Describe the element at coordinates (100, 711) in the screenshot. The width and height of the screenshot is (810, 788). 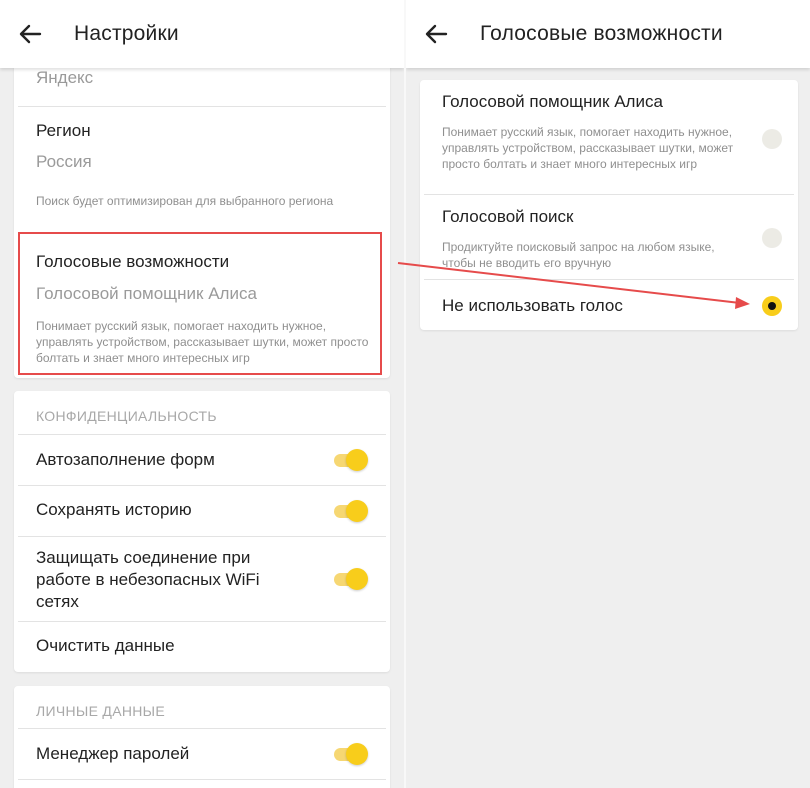
I see `personal-section-header: ЛИЧНЫЕ ДАННЫЕ` at that location.